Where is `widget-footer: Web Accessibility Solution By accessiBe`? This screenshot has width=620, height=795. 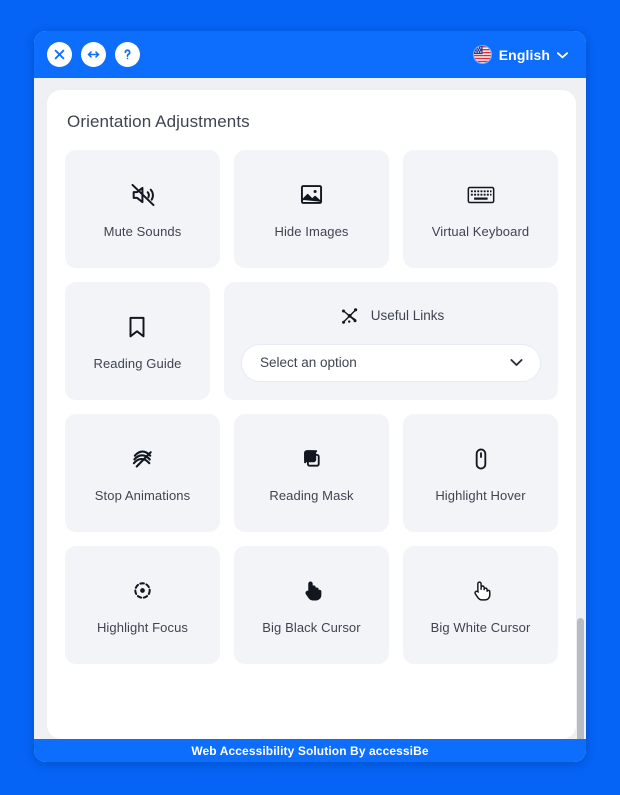 widget-footer: Web Accessibility Solution By accessiBe is located at coordinates (310, 750).